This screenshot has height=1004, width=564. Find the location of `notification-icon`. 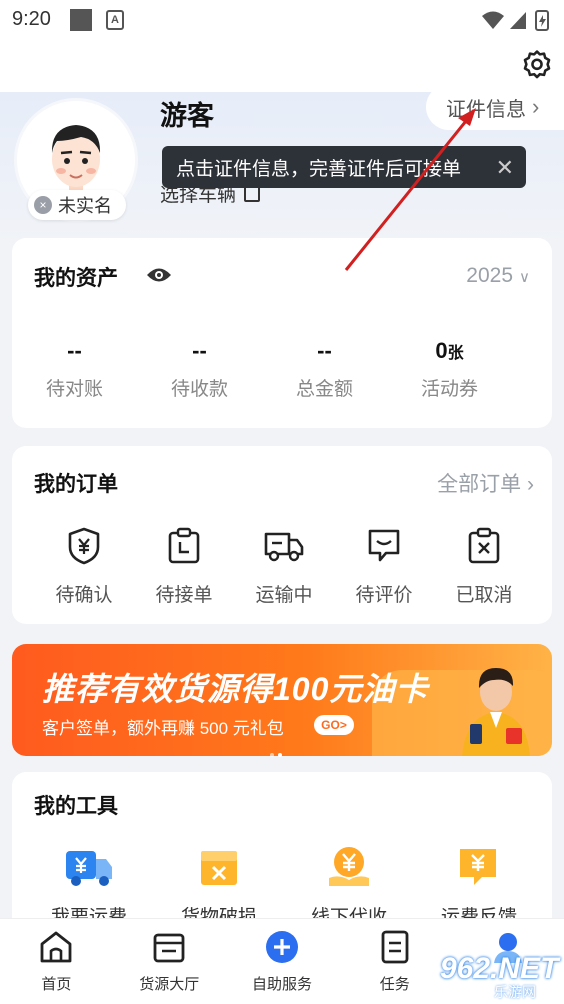

notification-icon is located at coordinates (81, 20).